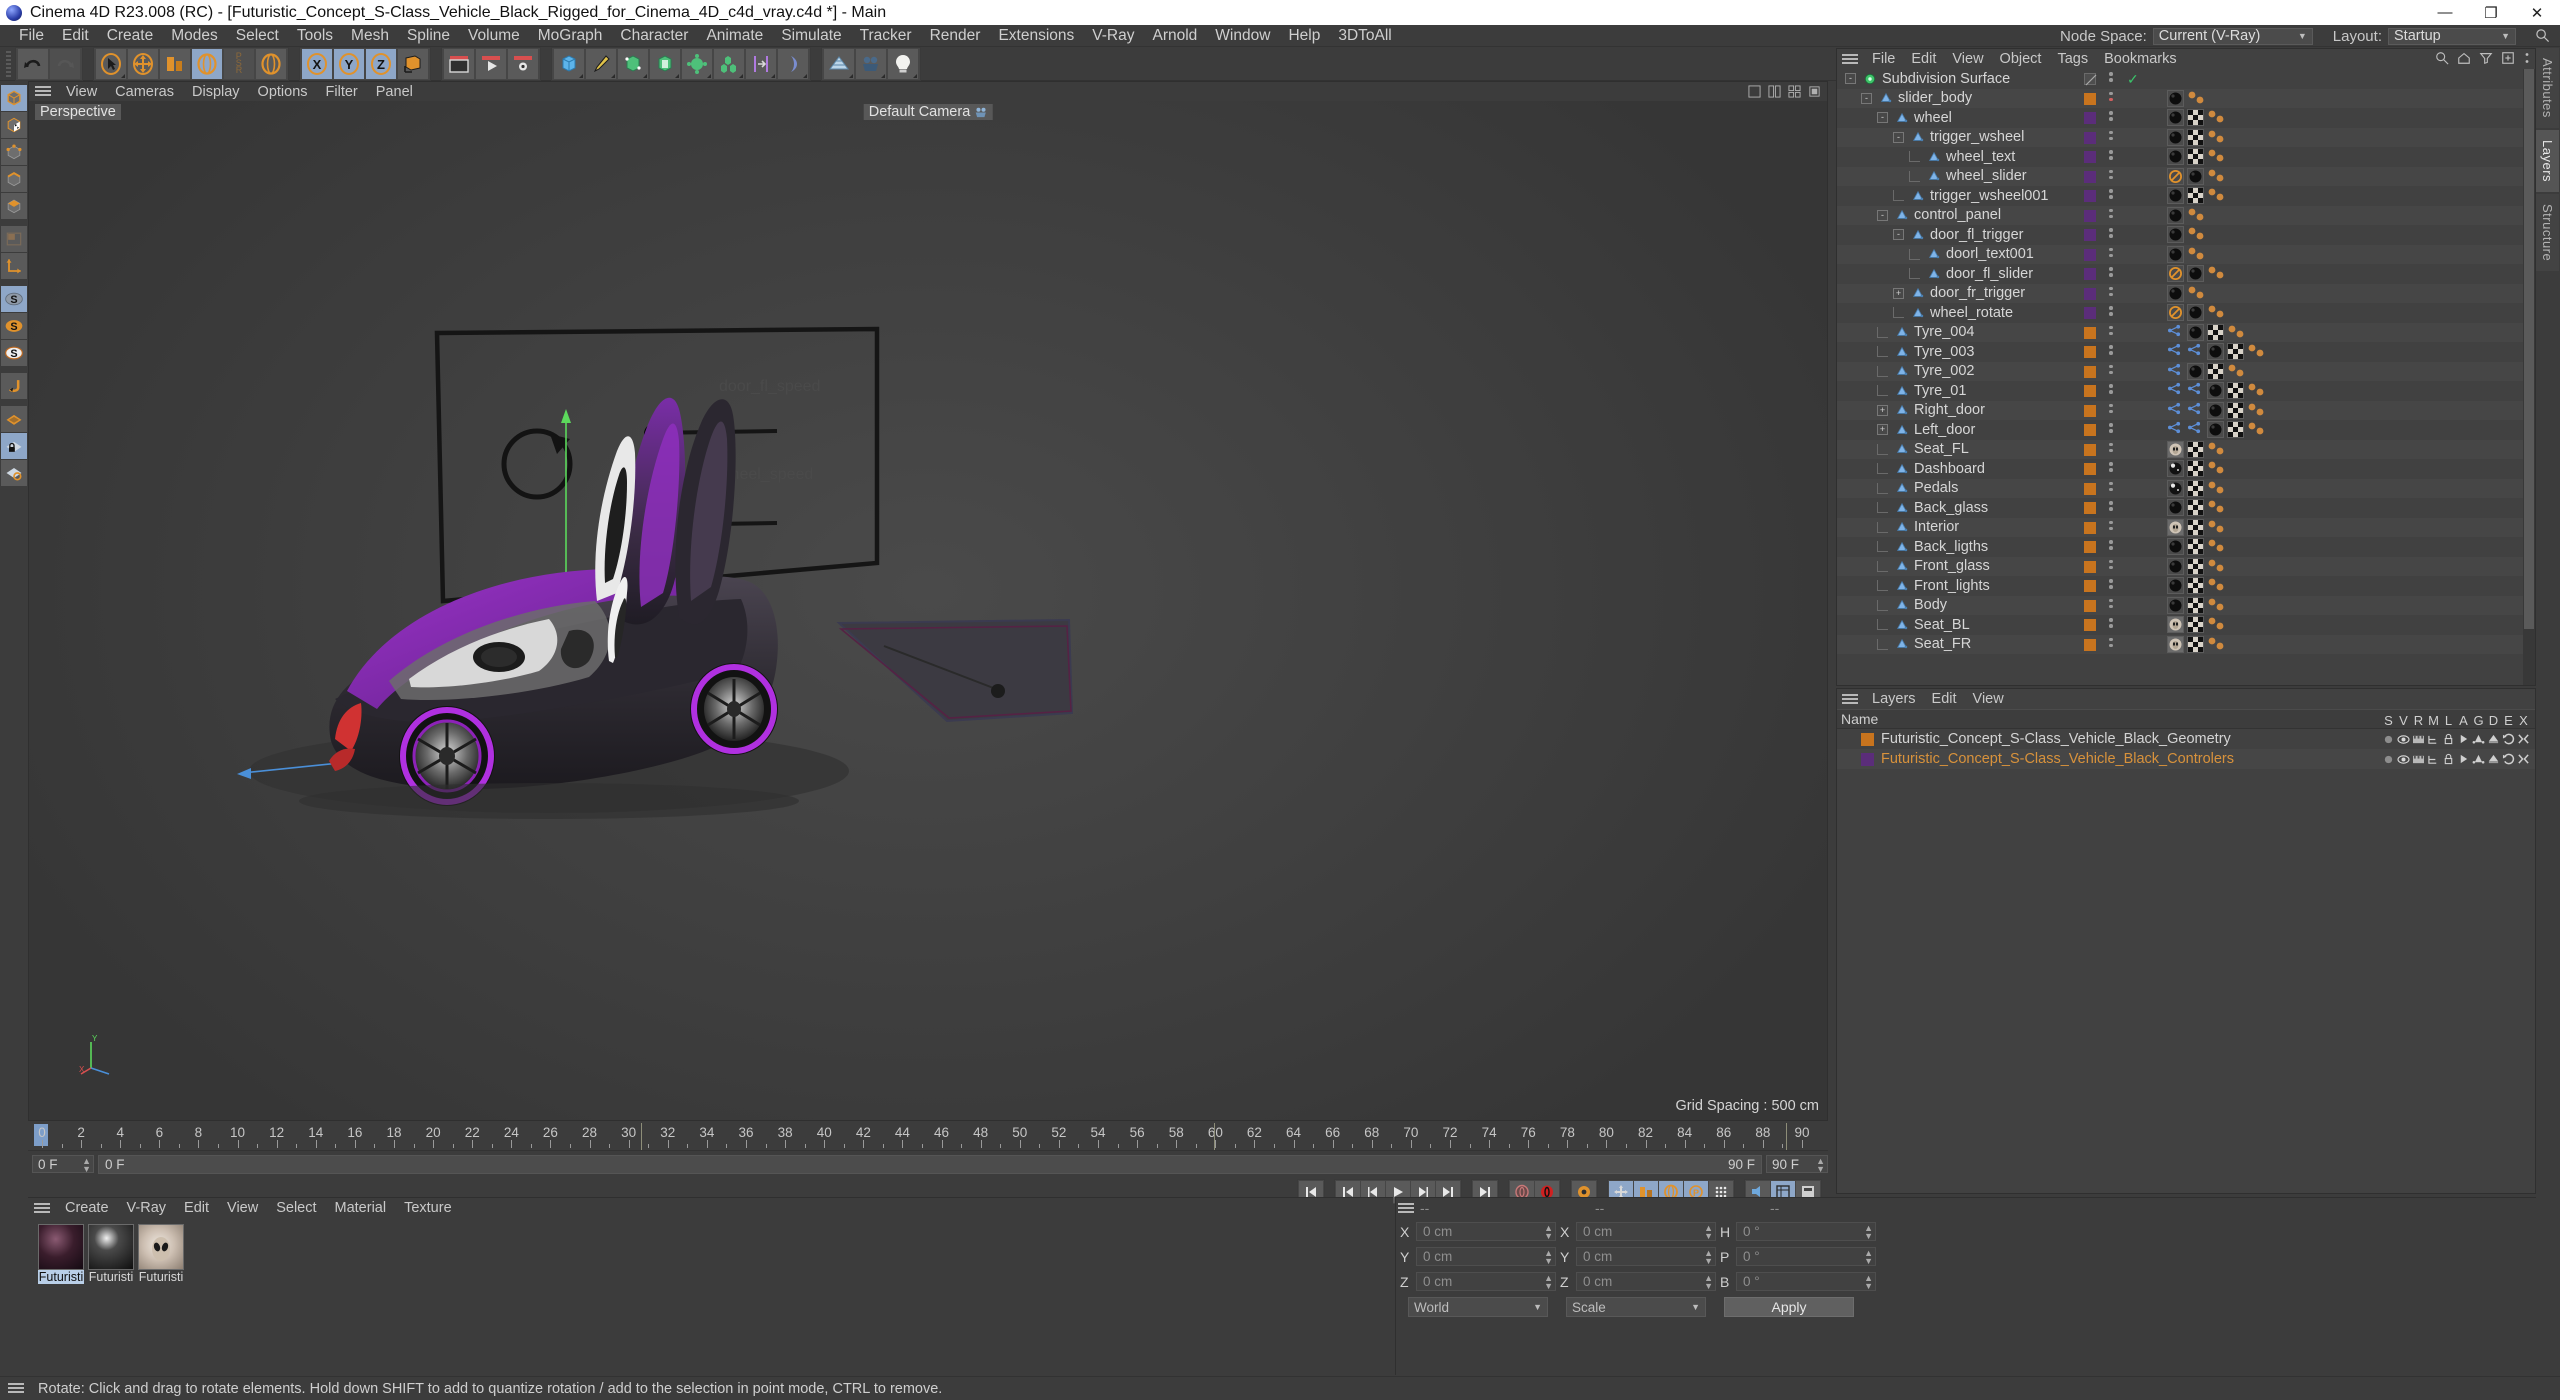 The width and height of the screenshot is (2560, 1400). Describe the element at coordinates (1850, 59) in the screenshot. I see `object-manager-menu-icon` at that location.